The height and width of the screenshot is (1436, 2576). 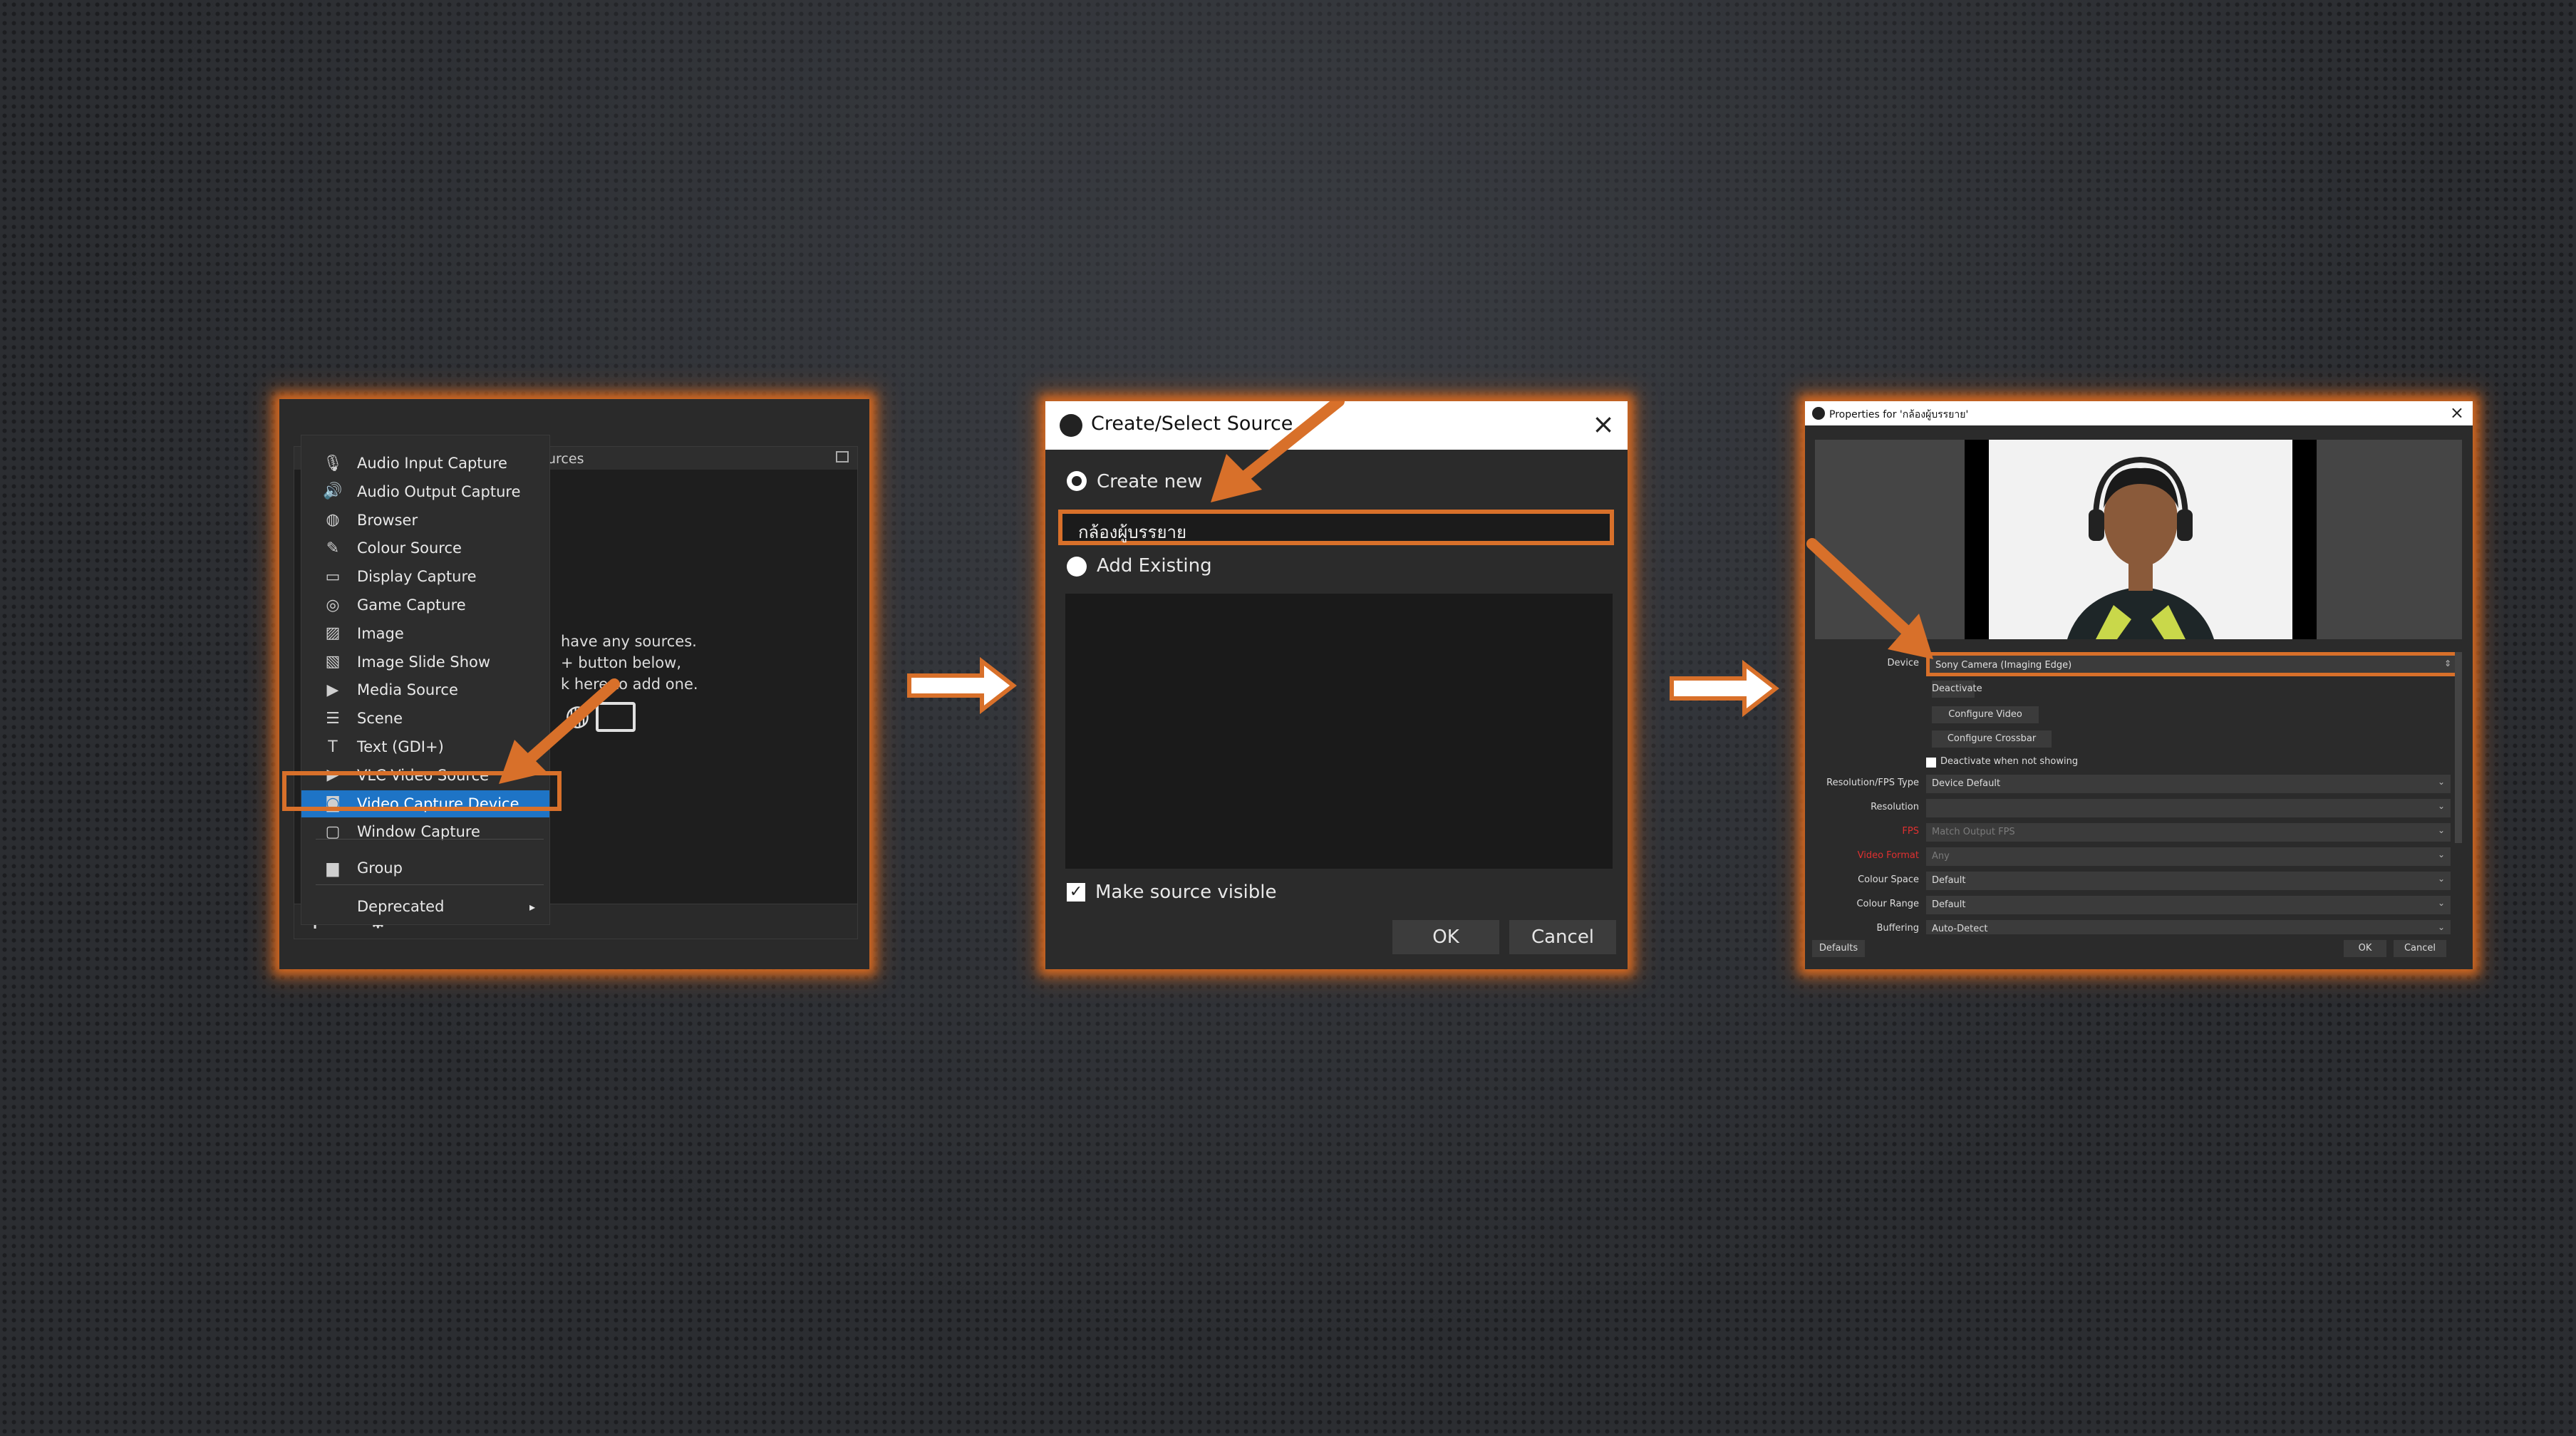 What do you see at coordinates (432, 463) in the screenshot?
I see `menu-item-label: Audio Input Capture` at bounding box center [432, 463].